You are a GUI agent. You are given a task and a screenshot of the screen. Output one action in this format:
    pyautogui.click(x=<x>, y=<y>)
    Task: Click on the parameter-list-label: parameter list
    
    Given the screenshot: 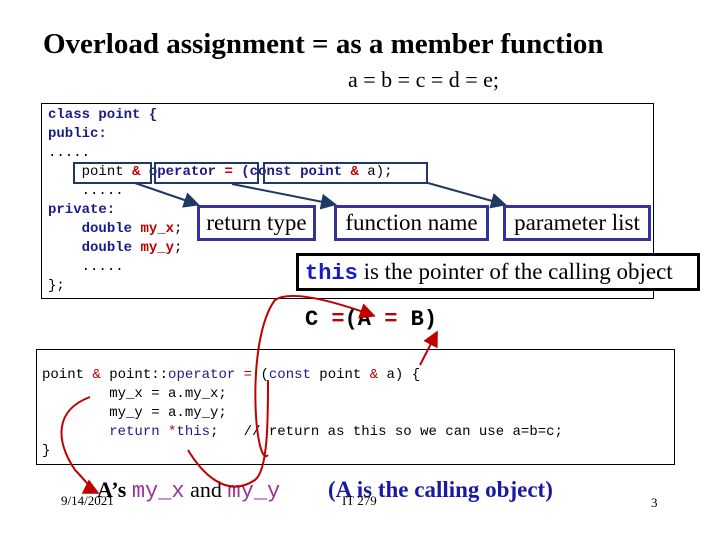 What is the action you would take?
    pyautogui.click(x=577, y=223)
    